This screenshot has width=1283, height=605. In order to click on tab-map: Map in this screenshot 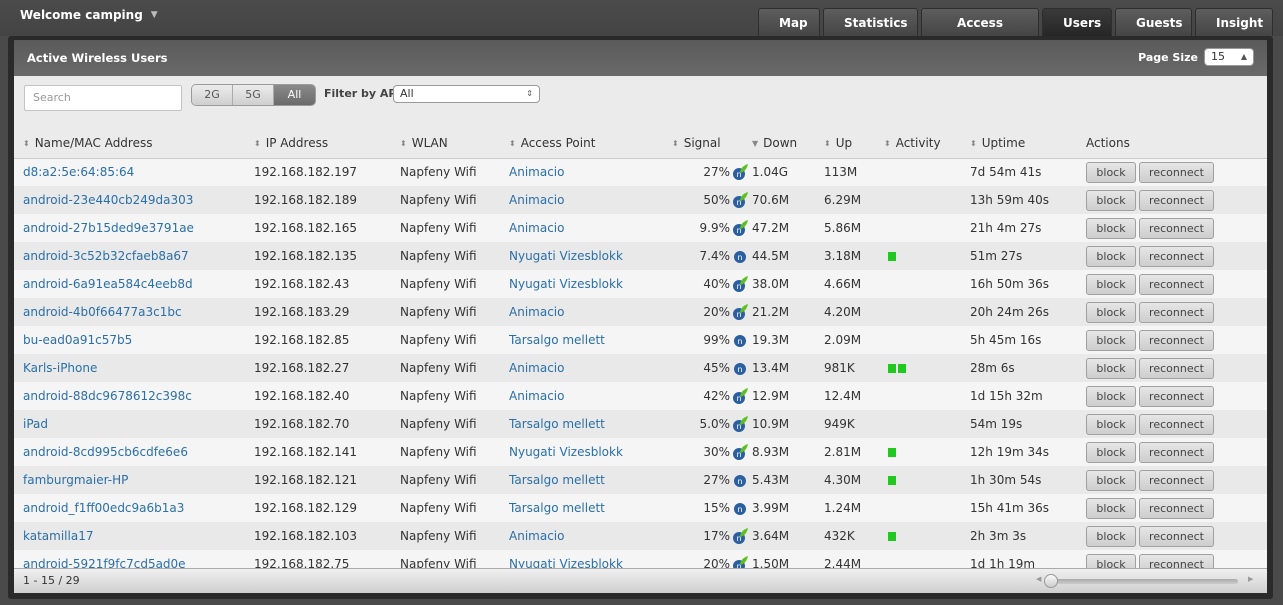, I will do `click(789, 22)`.